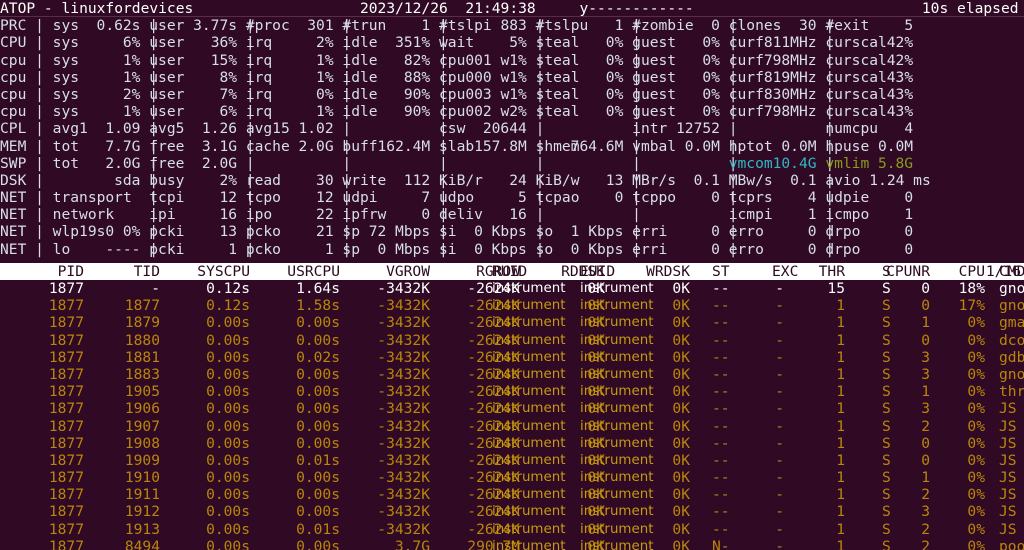 This screenshot has width=1024, height=550. Describe the element at coordinates (1011, 374) in the screenshot. I see `cell-cmd: gnome-s:disk$0` at that location.